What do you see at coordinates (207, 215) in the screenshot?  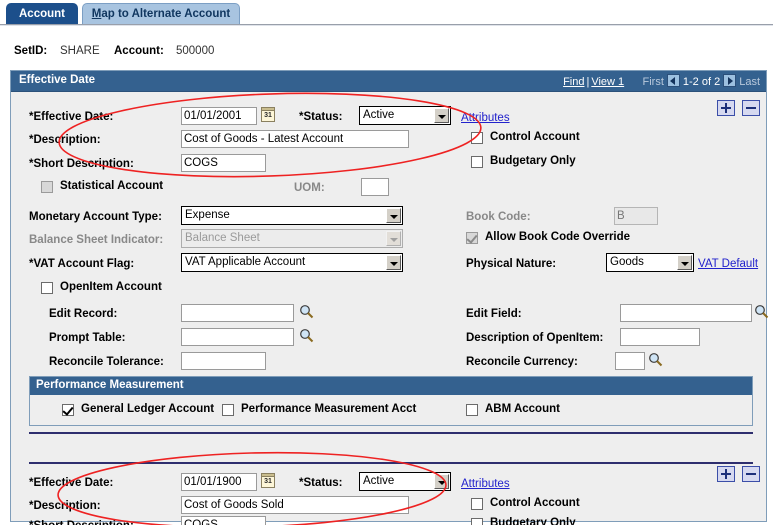 I see `monetary-account-type-value-1: Expense` at bounding box center [207, 215].